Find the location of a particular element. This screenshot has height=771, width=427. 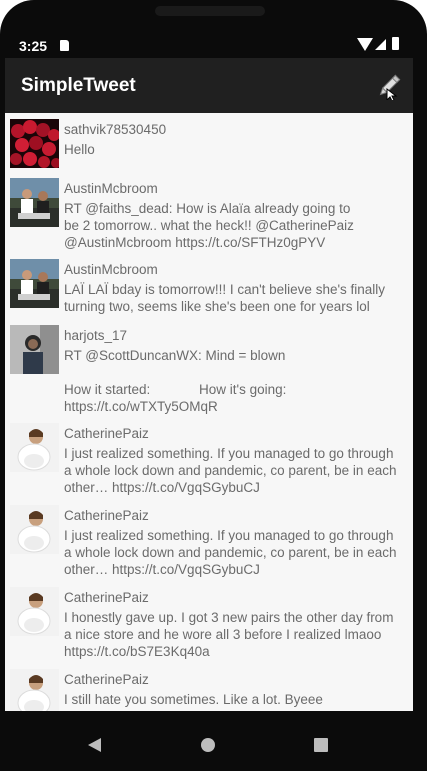

signal-icon is located at coordinates (380, 44).